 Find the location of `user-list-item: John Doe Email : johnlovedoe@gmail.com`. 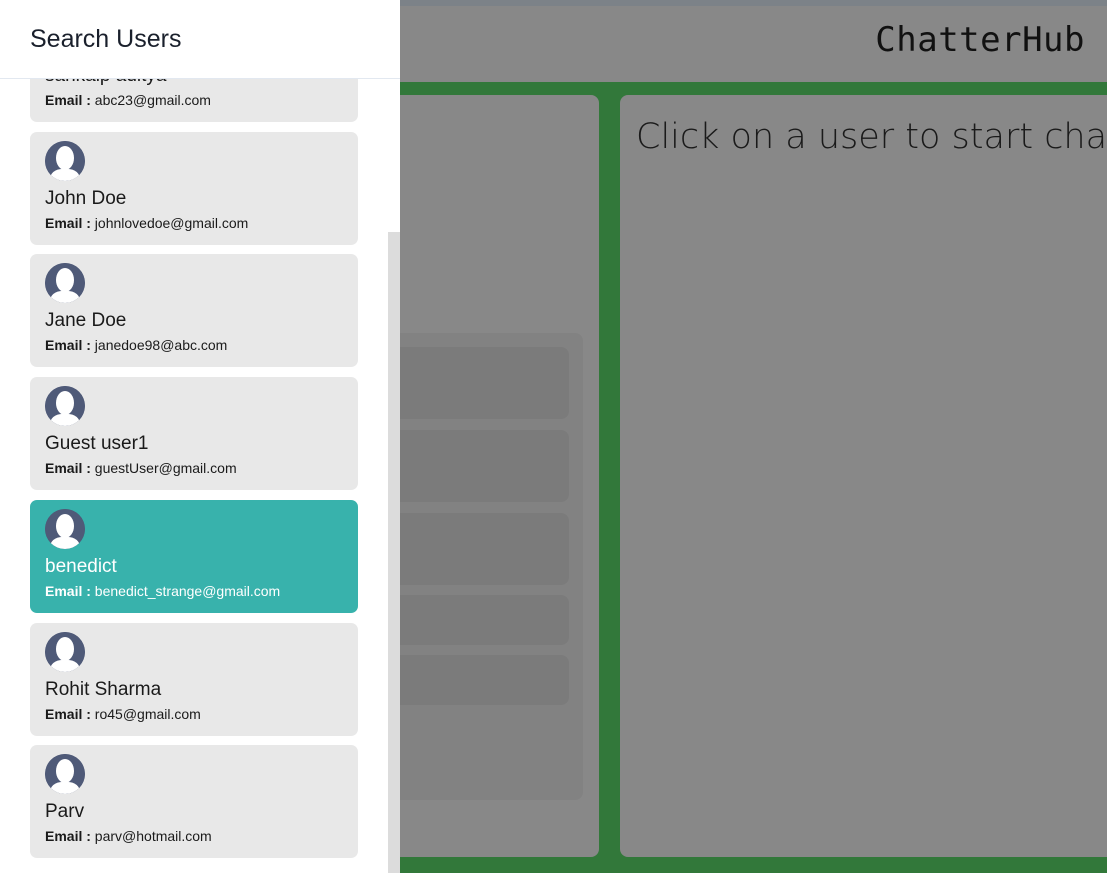

user-list-item: John Doe Email : johnlovedoe@gmail.com is located at coordinates (194, 188).